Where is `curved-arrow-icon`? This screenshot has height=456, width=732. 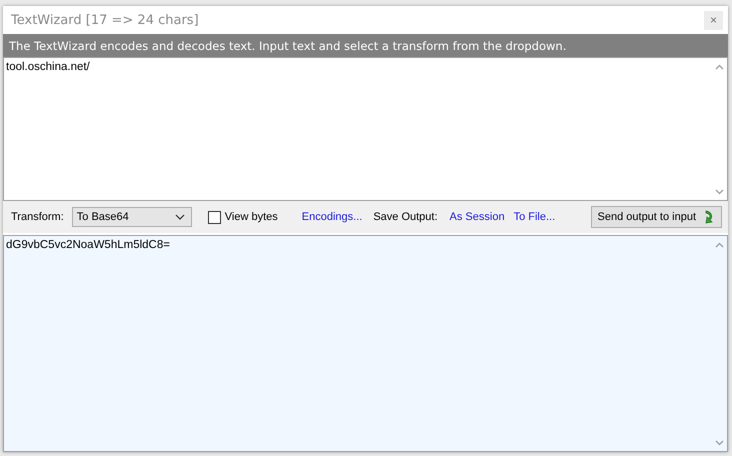 curved-arrow-icon is located at coordinates (709, 217).